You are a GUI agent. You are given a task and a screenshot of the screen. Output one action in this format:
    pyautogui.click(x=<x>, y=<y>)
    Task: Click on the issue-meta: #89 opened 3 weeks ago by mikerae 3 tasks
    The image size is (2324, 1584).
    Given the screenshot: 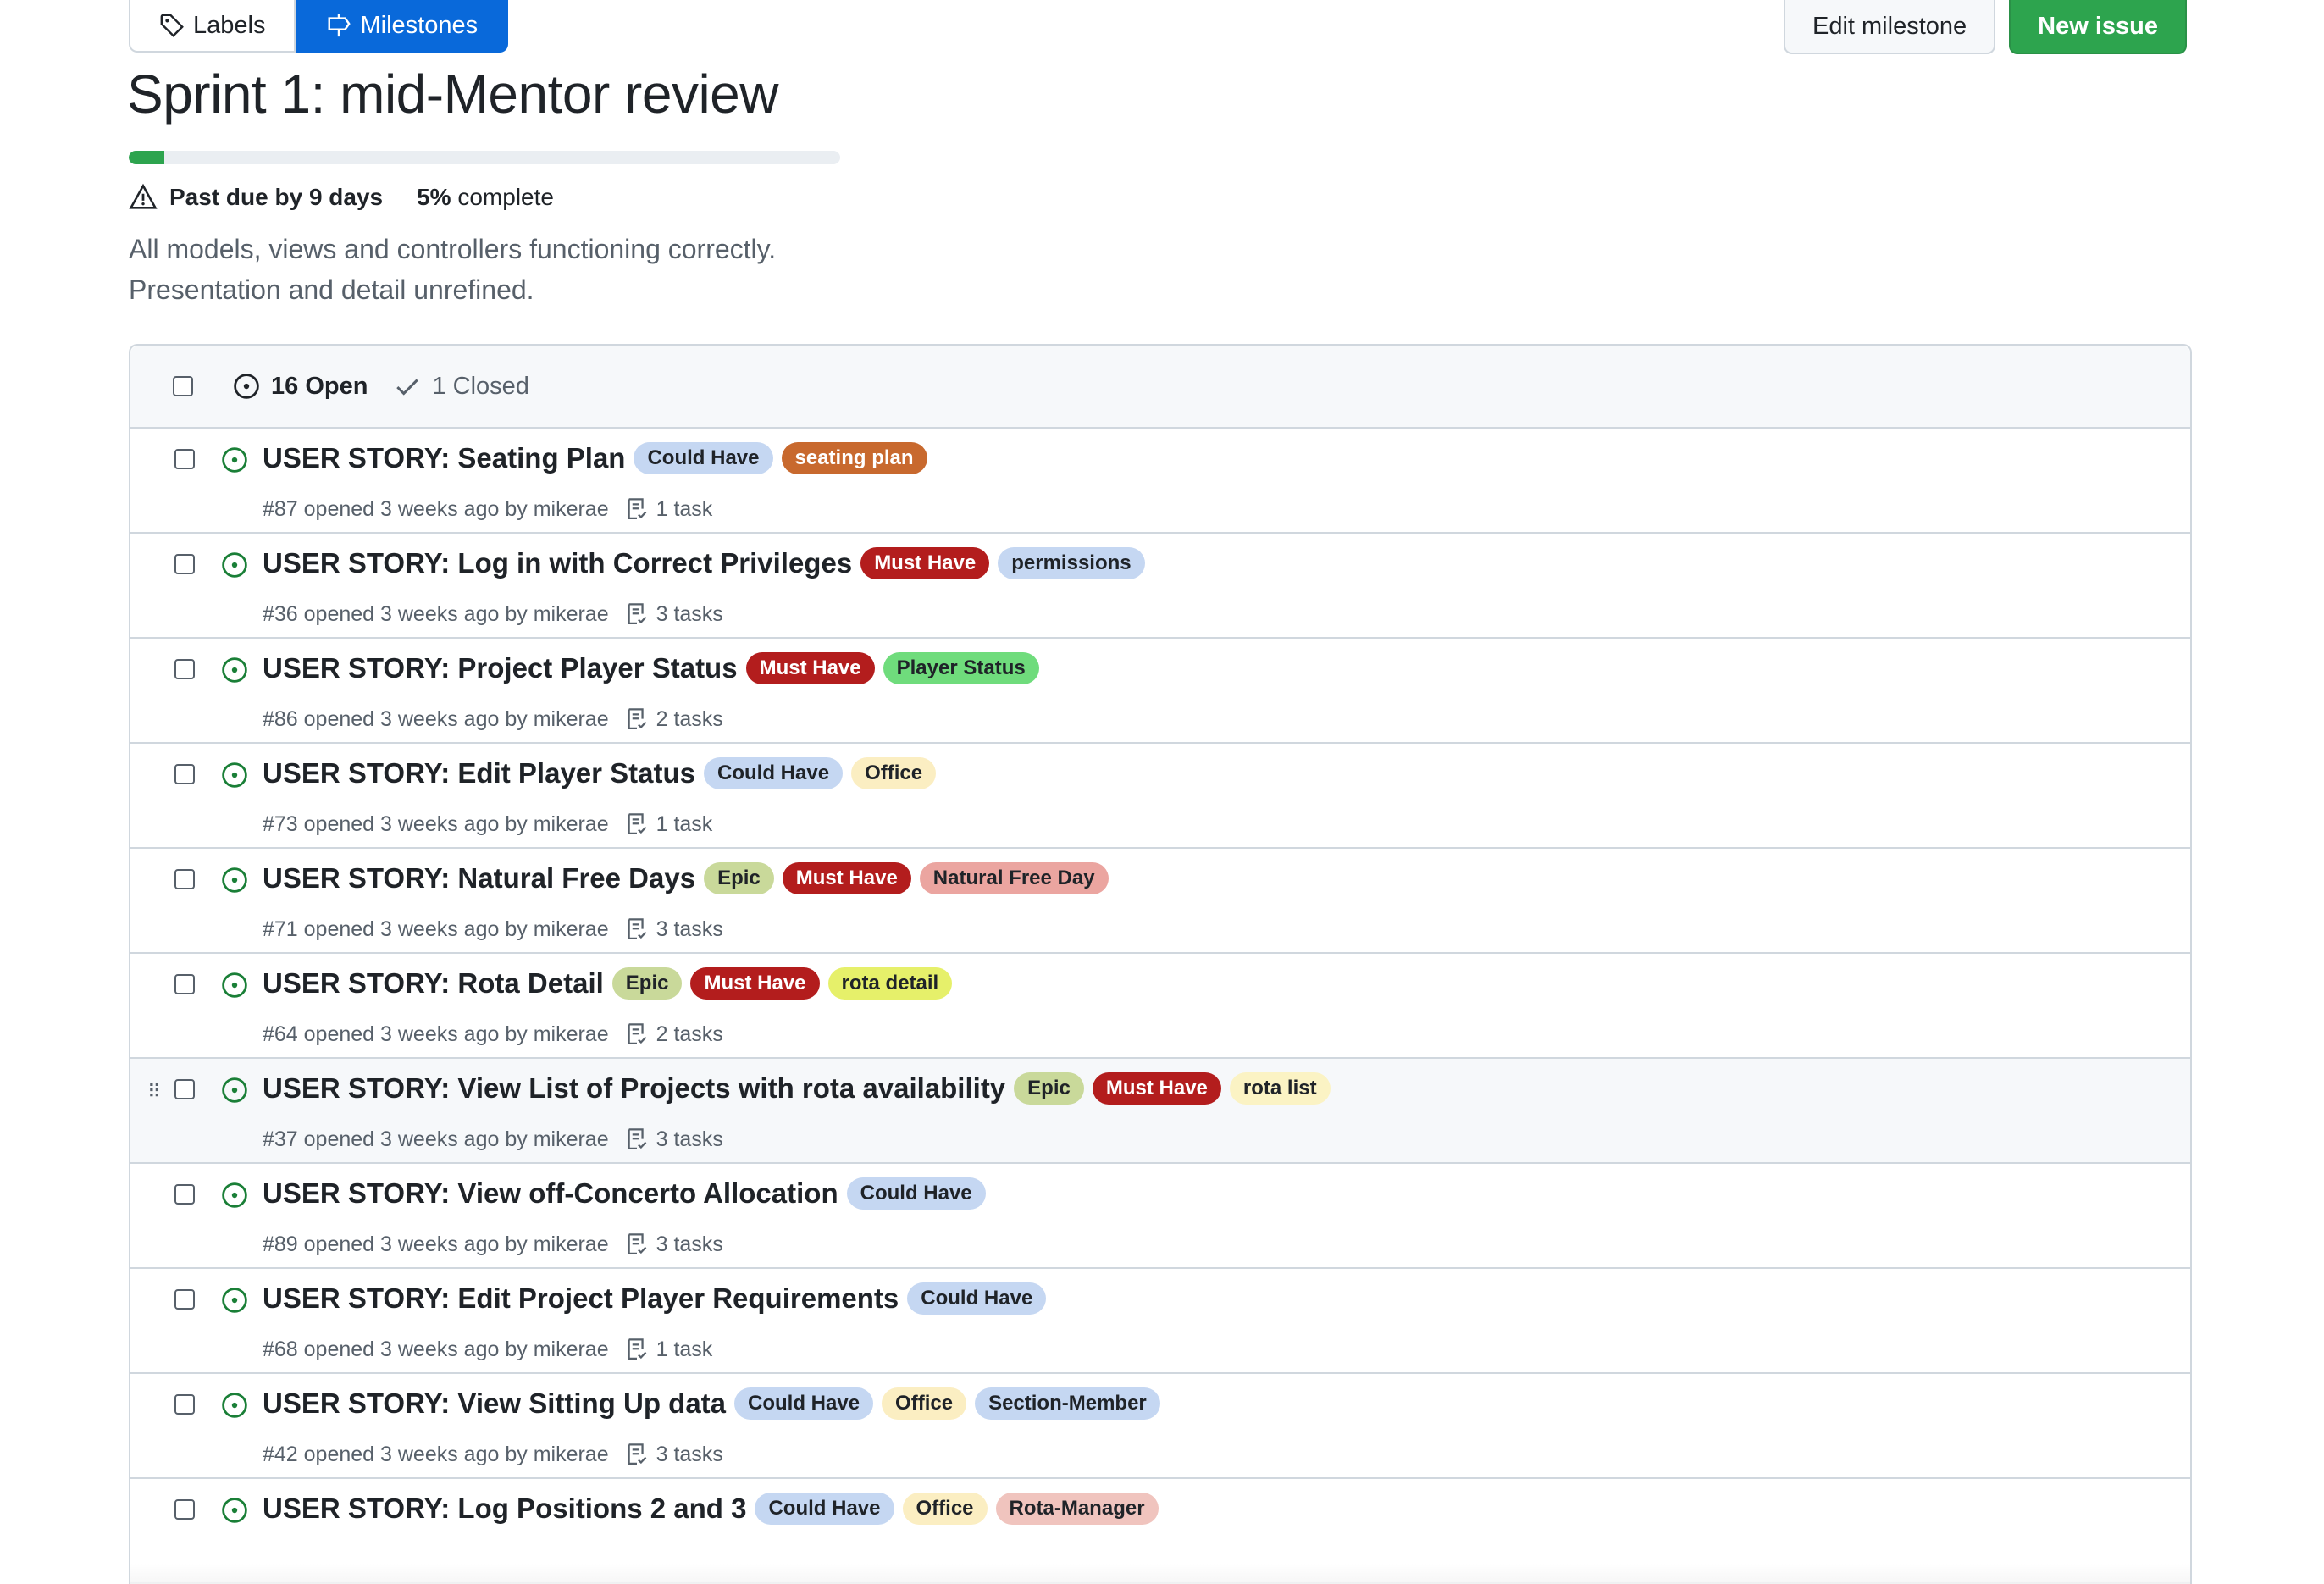 What is the action you would take?
    pyautogui.click(x=493, y=1244)
    